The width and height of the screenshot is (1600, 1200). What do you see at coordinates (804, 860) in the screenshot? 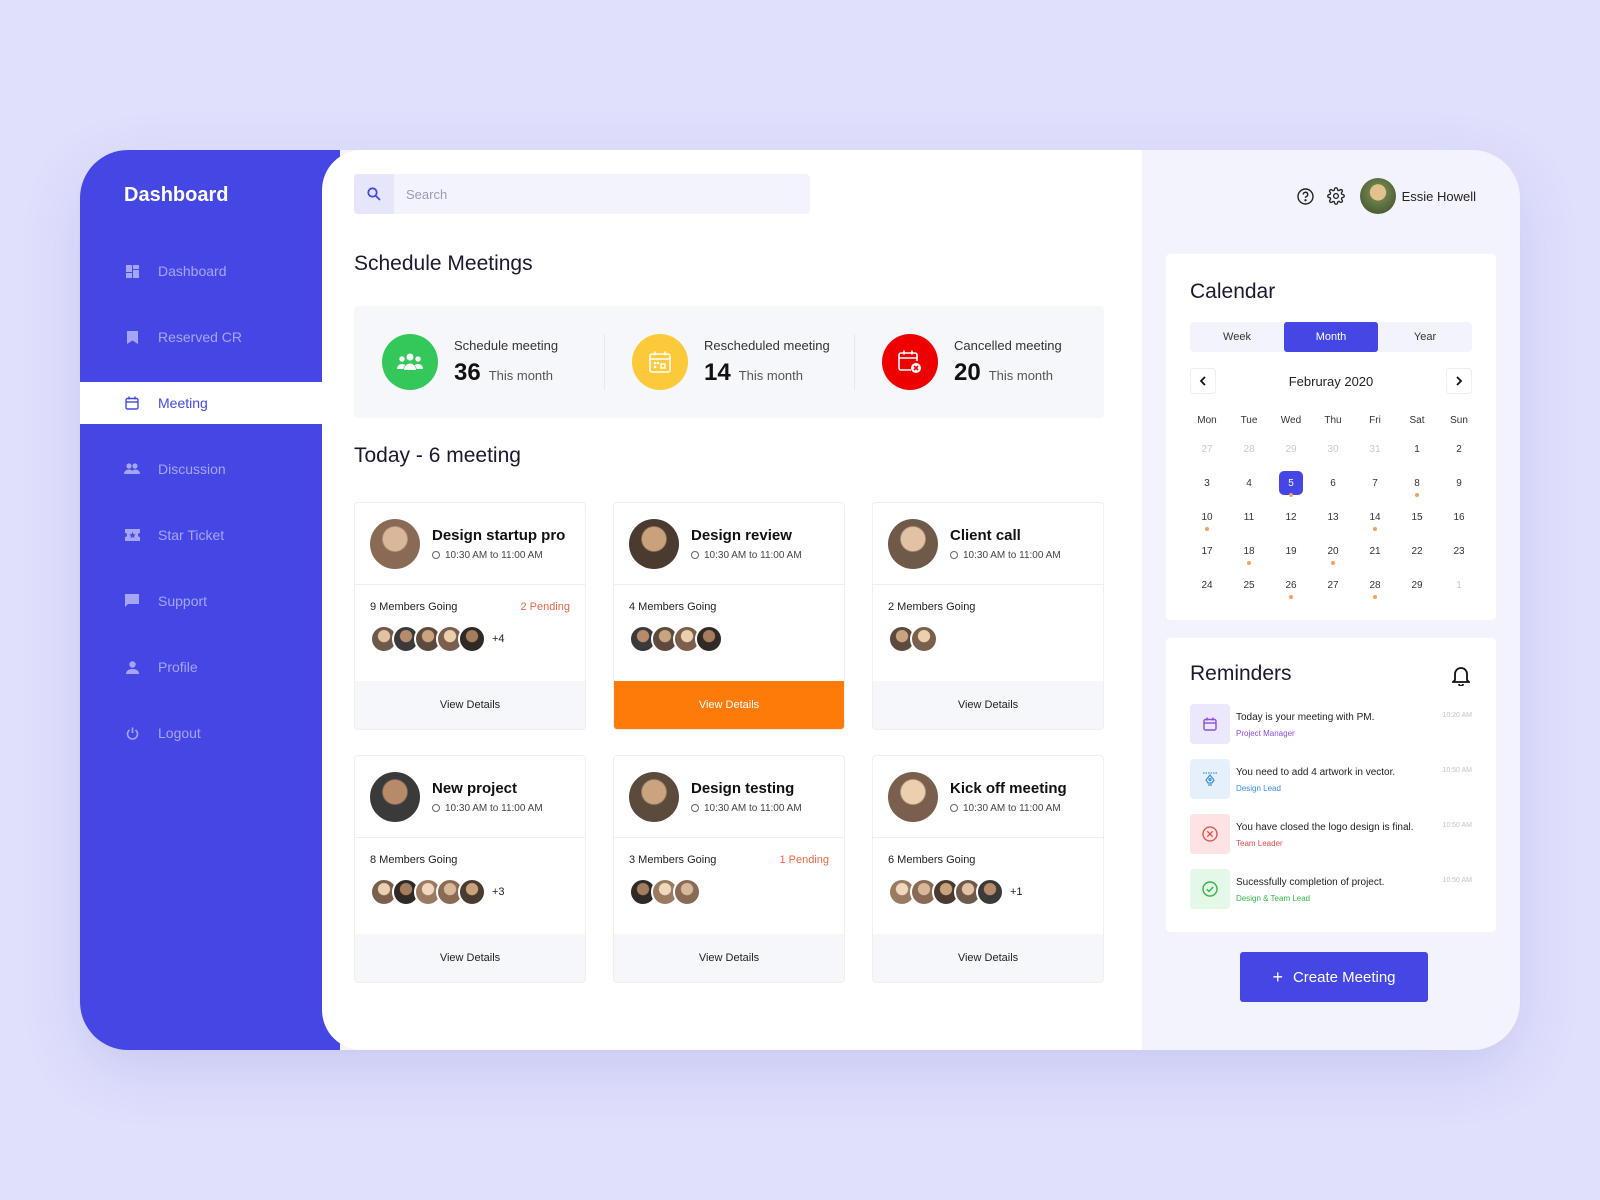
I see `pending-count: 1 Pending` at bounding box center [804, 860].